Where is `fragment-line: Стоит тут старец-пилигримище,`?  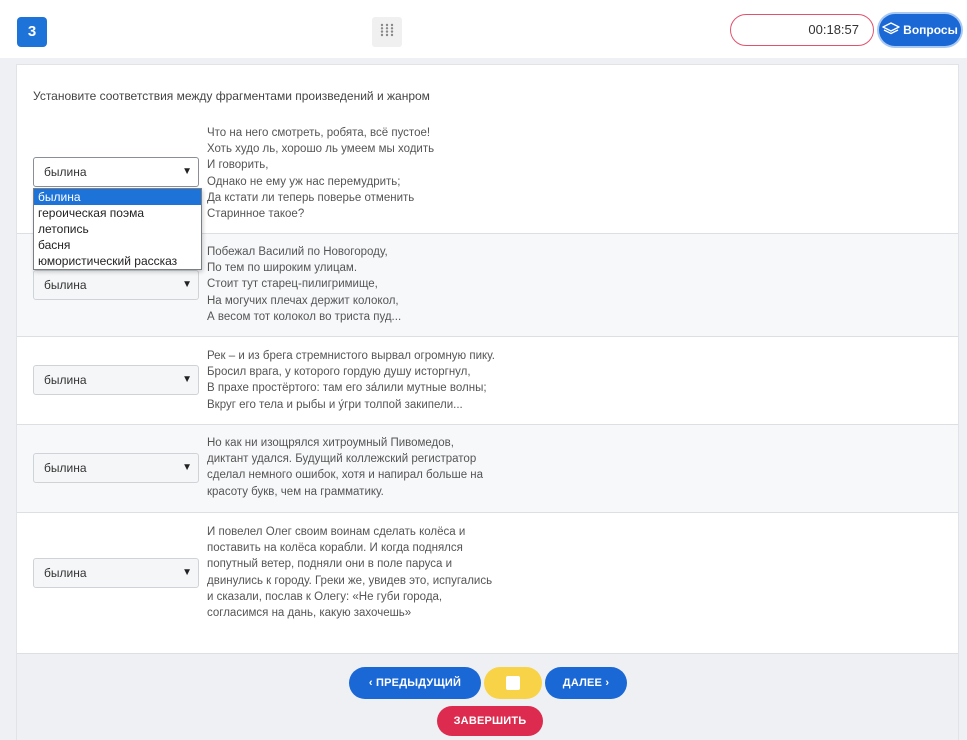 fragment-line: Стоит тут старец-пилигримище, is located at coordinates (292, 284).